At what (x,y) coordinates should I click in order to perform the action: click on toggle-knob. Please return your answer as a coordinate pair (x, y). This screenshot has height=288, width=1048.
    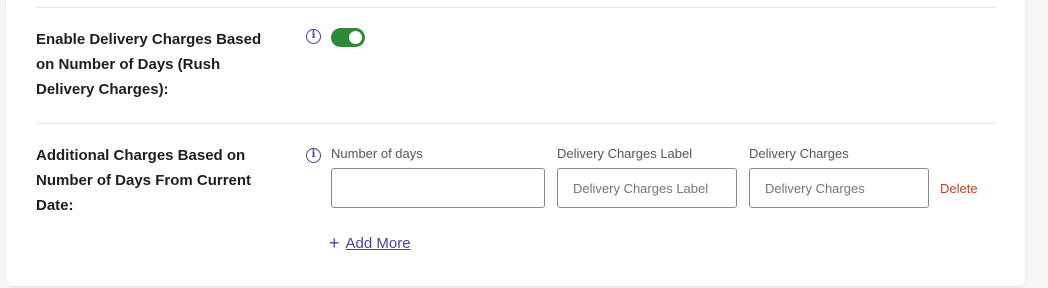
    Looking at the image, I should click on (355, 37).